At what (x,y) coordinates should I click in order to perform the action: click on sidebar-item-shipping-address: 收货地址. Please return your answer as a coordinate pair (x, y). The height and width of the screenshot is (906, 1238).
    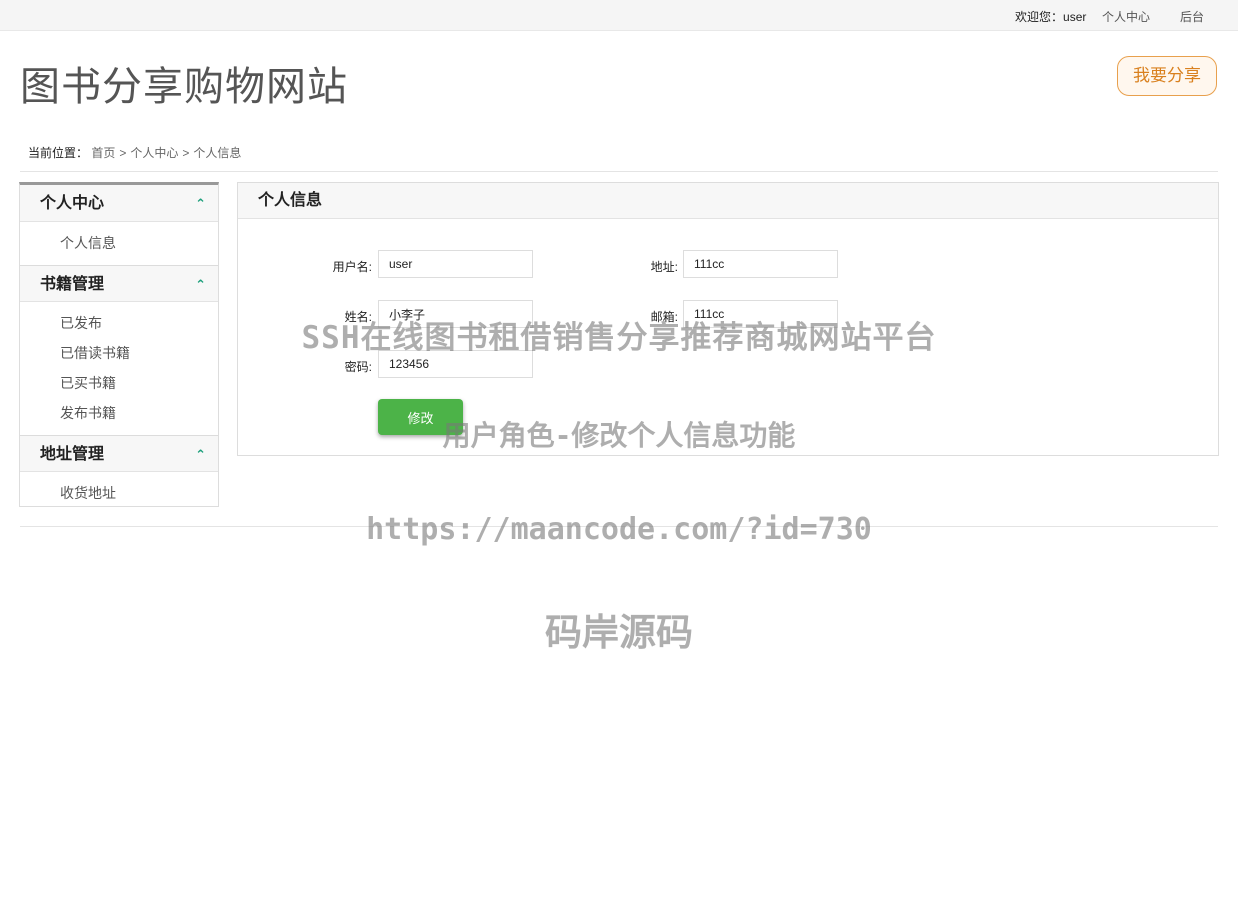
    Looking at the image, I should click on (119, 493).